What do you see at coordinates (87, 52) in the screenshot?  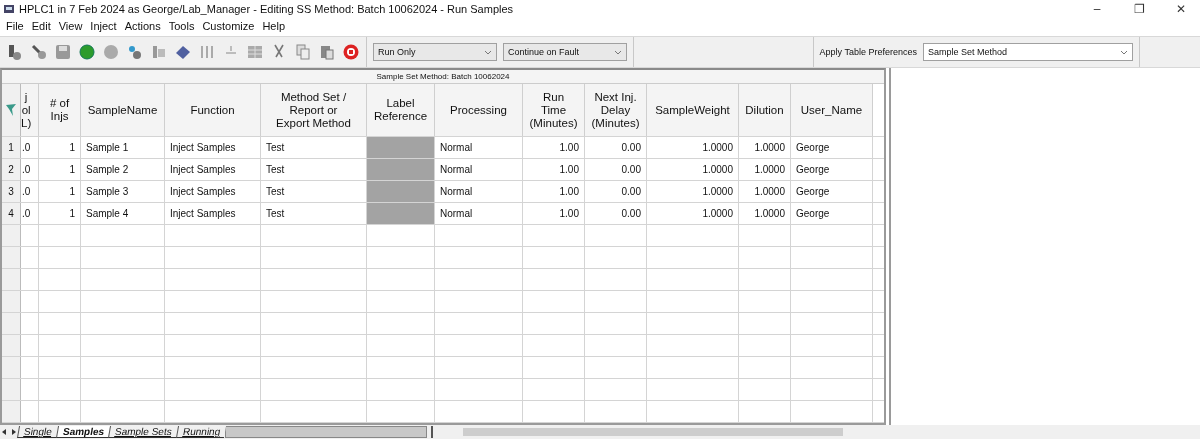 I see `ball-icon` at bounding box center [87, 52].